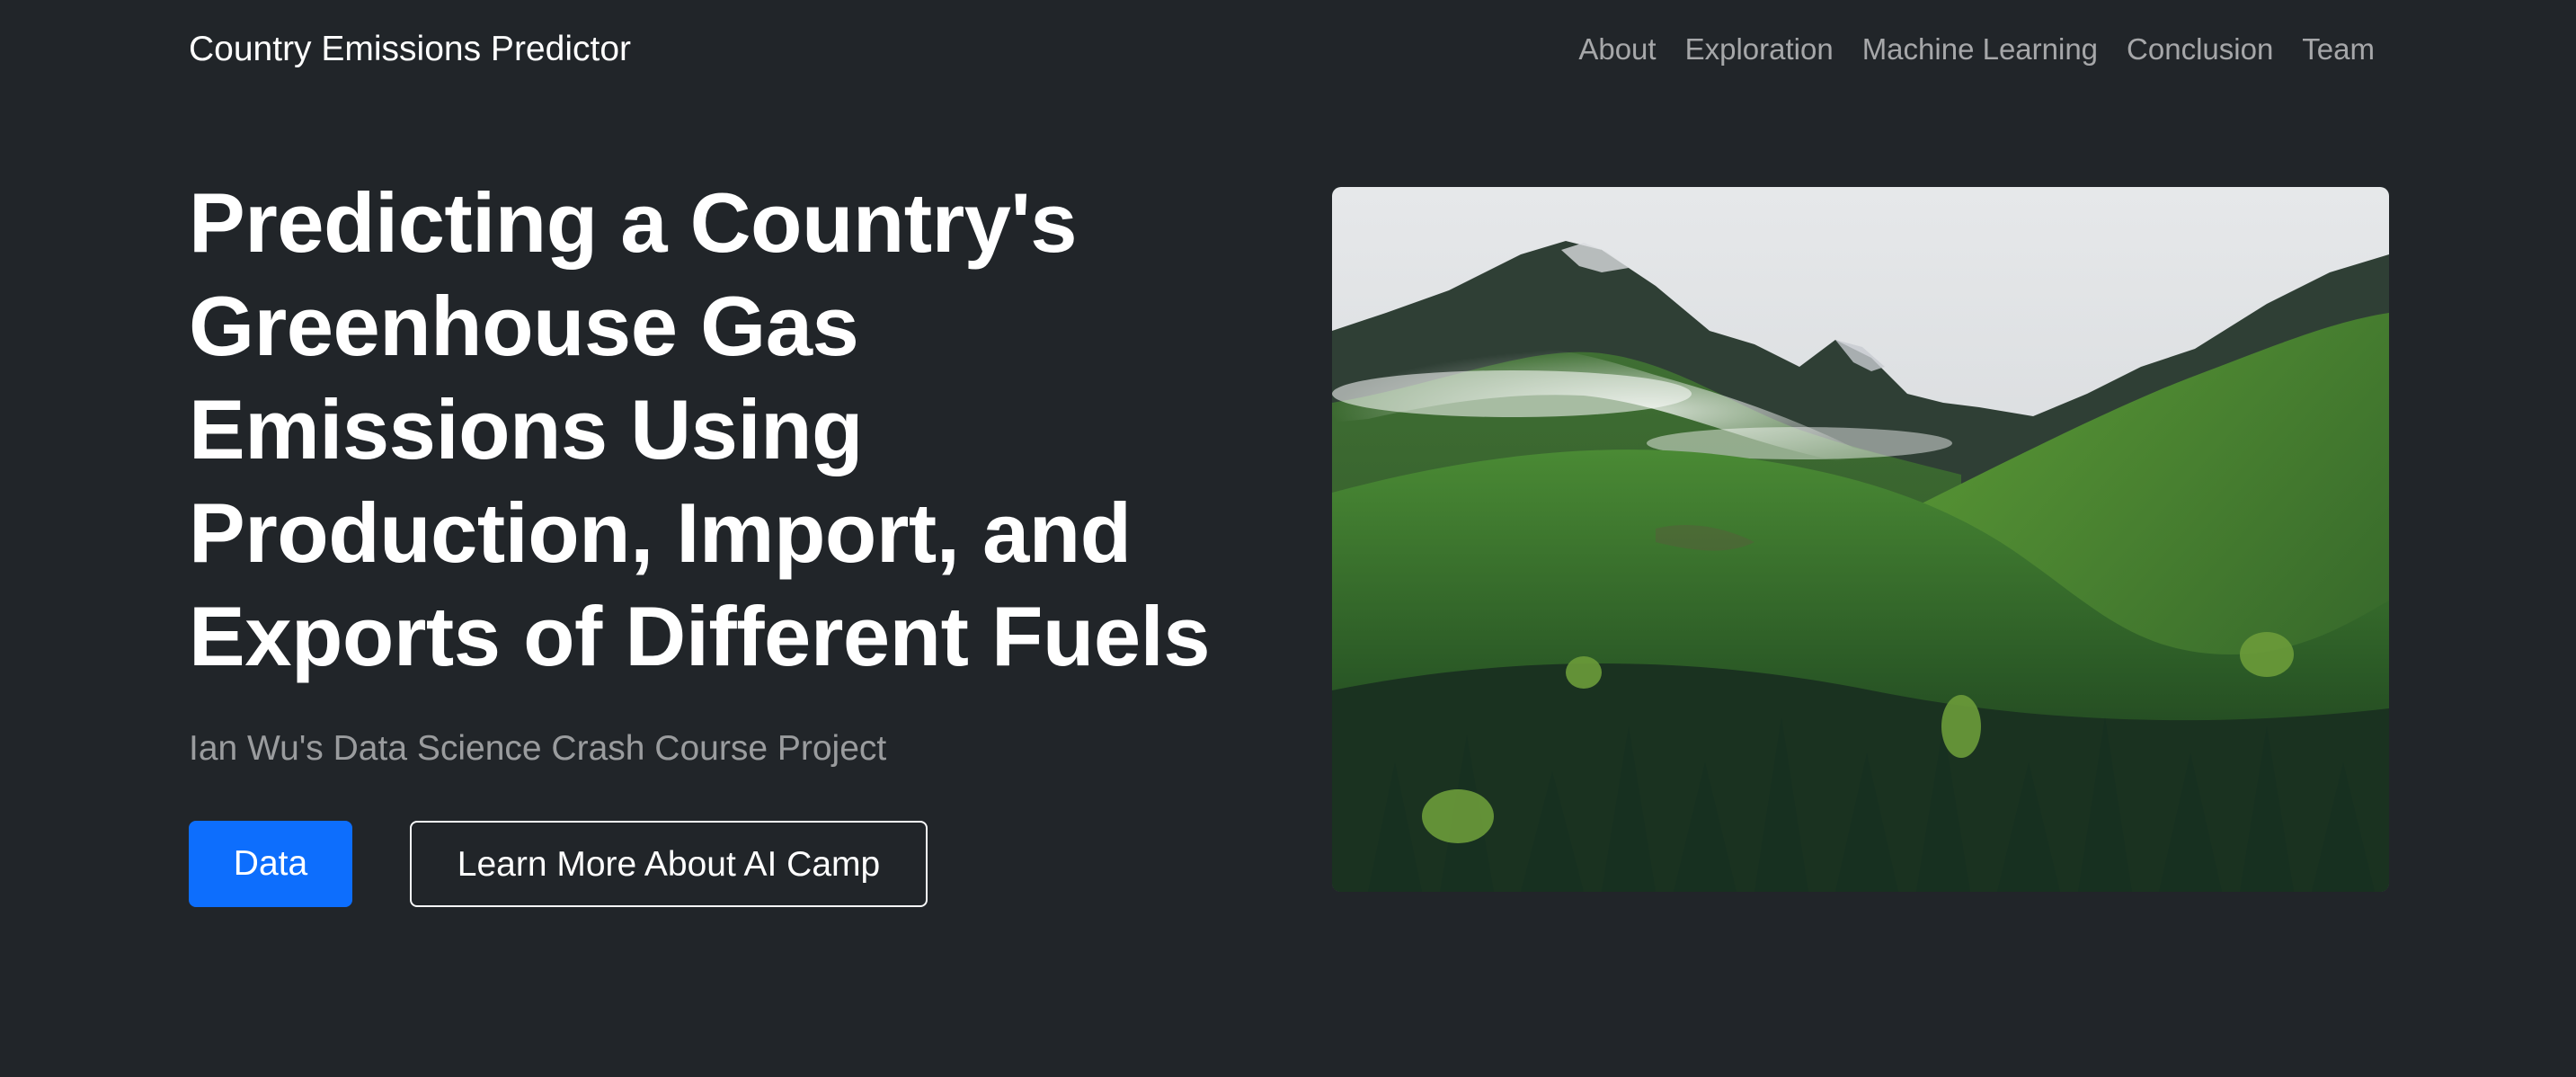 Image resolution: width=2576 pixels, height=1077 pixels. I want to click on hero-title-line: Emissions Using, so click(526, 429).